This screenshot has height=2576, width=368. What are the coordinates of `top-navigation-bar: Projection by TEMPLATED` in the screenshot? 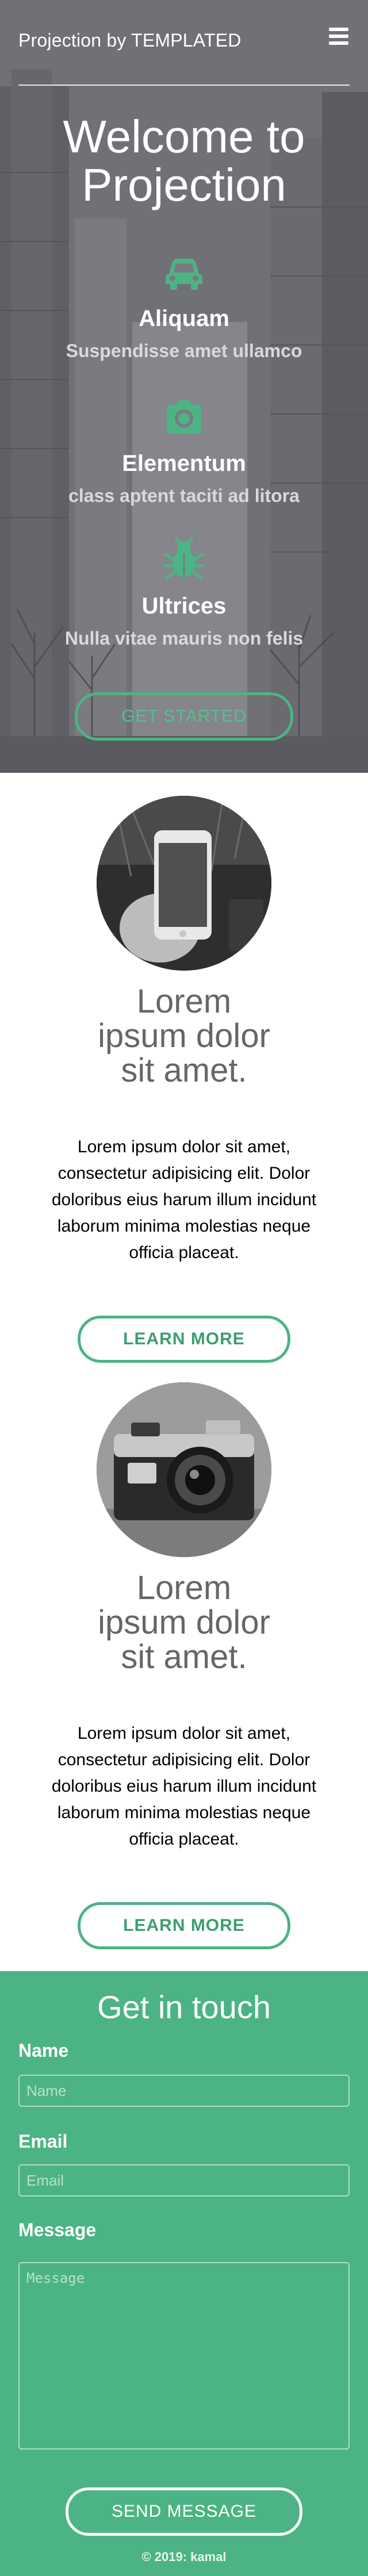 It's located at (184, 43).